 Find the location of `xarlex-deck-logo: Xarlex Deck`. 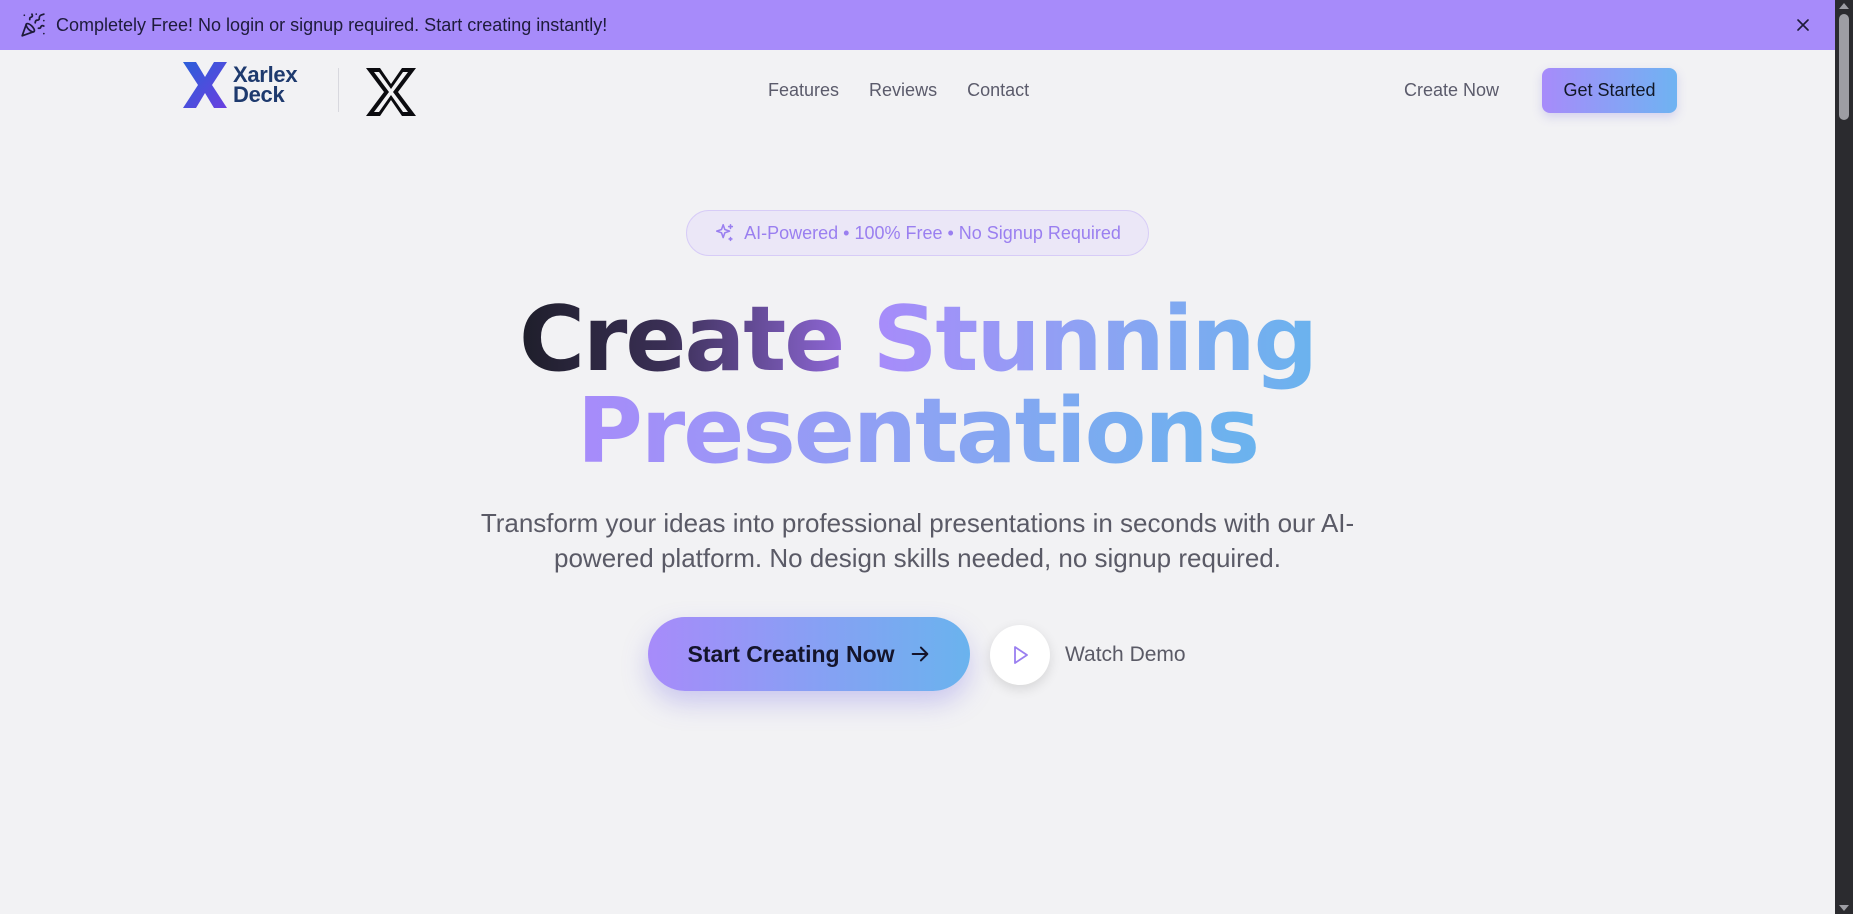

xarlex-deck-logo: Xarlex Deck is located at coordinates (239, 85).